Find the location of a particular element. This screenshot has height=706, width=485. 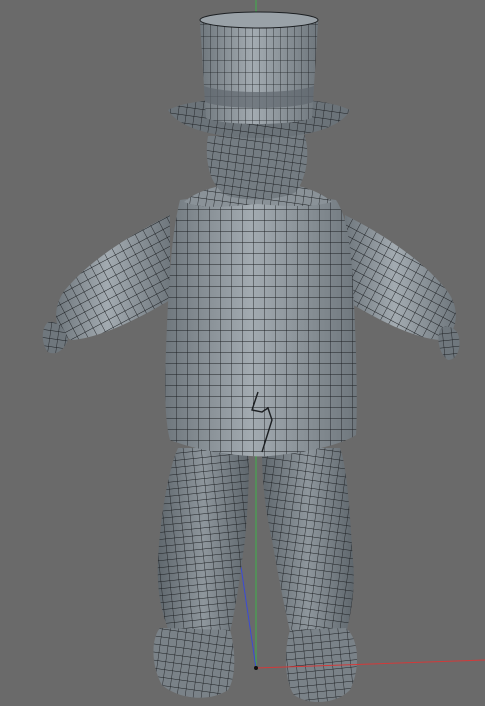

left-leg is located at coordinates (203, 544).